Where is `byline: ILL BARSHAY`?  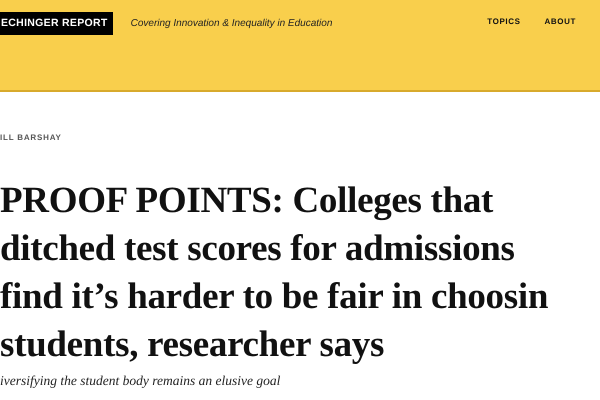
byline: ILL BARSHAY is located at coordinates (300, 138).